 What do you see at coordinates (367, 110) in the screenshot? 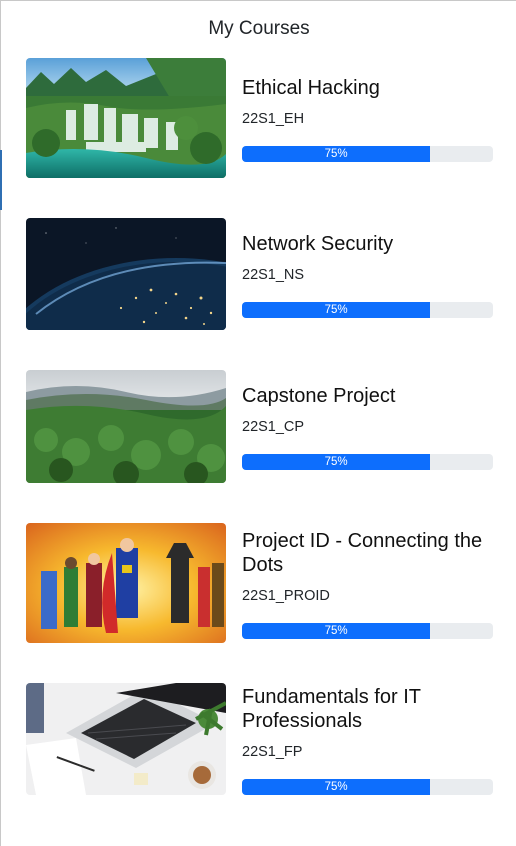
I see `course-info: Ethical Hacking 22S1_EH 75%` at bounding box center [367, 110].